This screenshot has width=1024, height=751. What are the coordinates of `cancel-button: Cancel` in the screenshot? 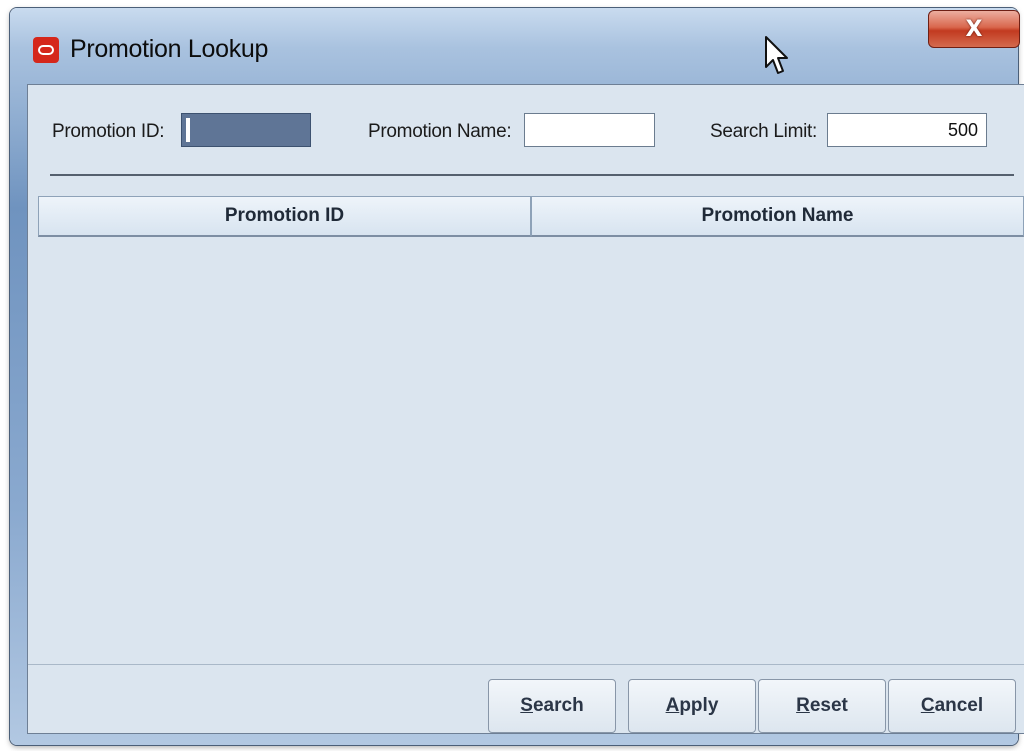 It's located at (952, 706).